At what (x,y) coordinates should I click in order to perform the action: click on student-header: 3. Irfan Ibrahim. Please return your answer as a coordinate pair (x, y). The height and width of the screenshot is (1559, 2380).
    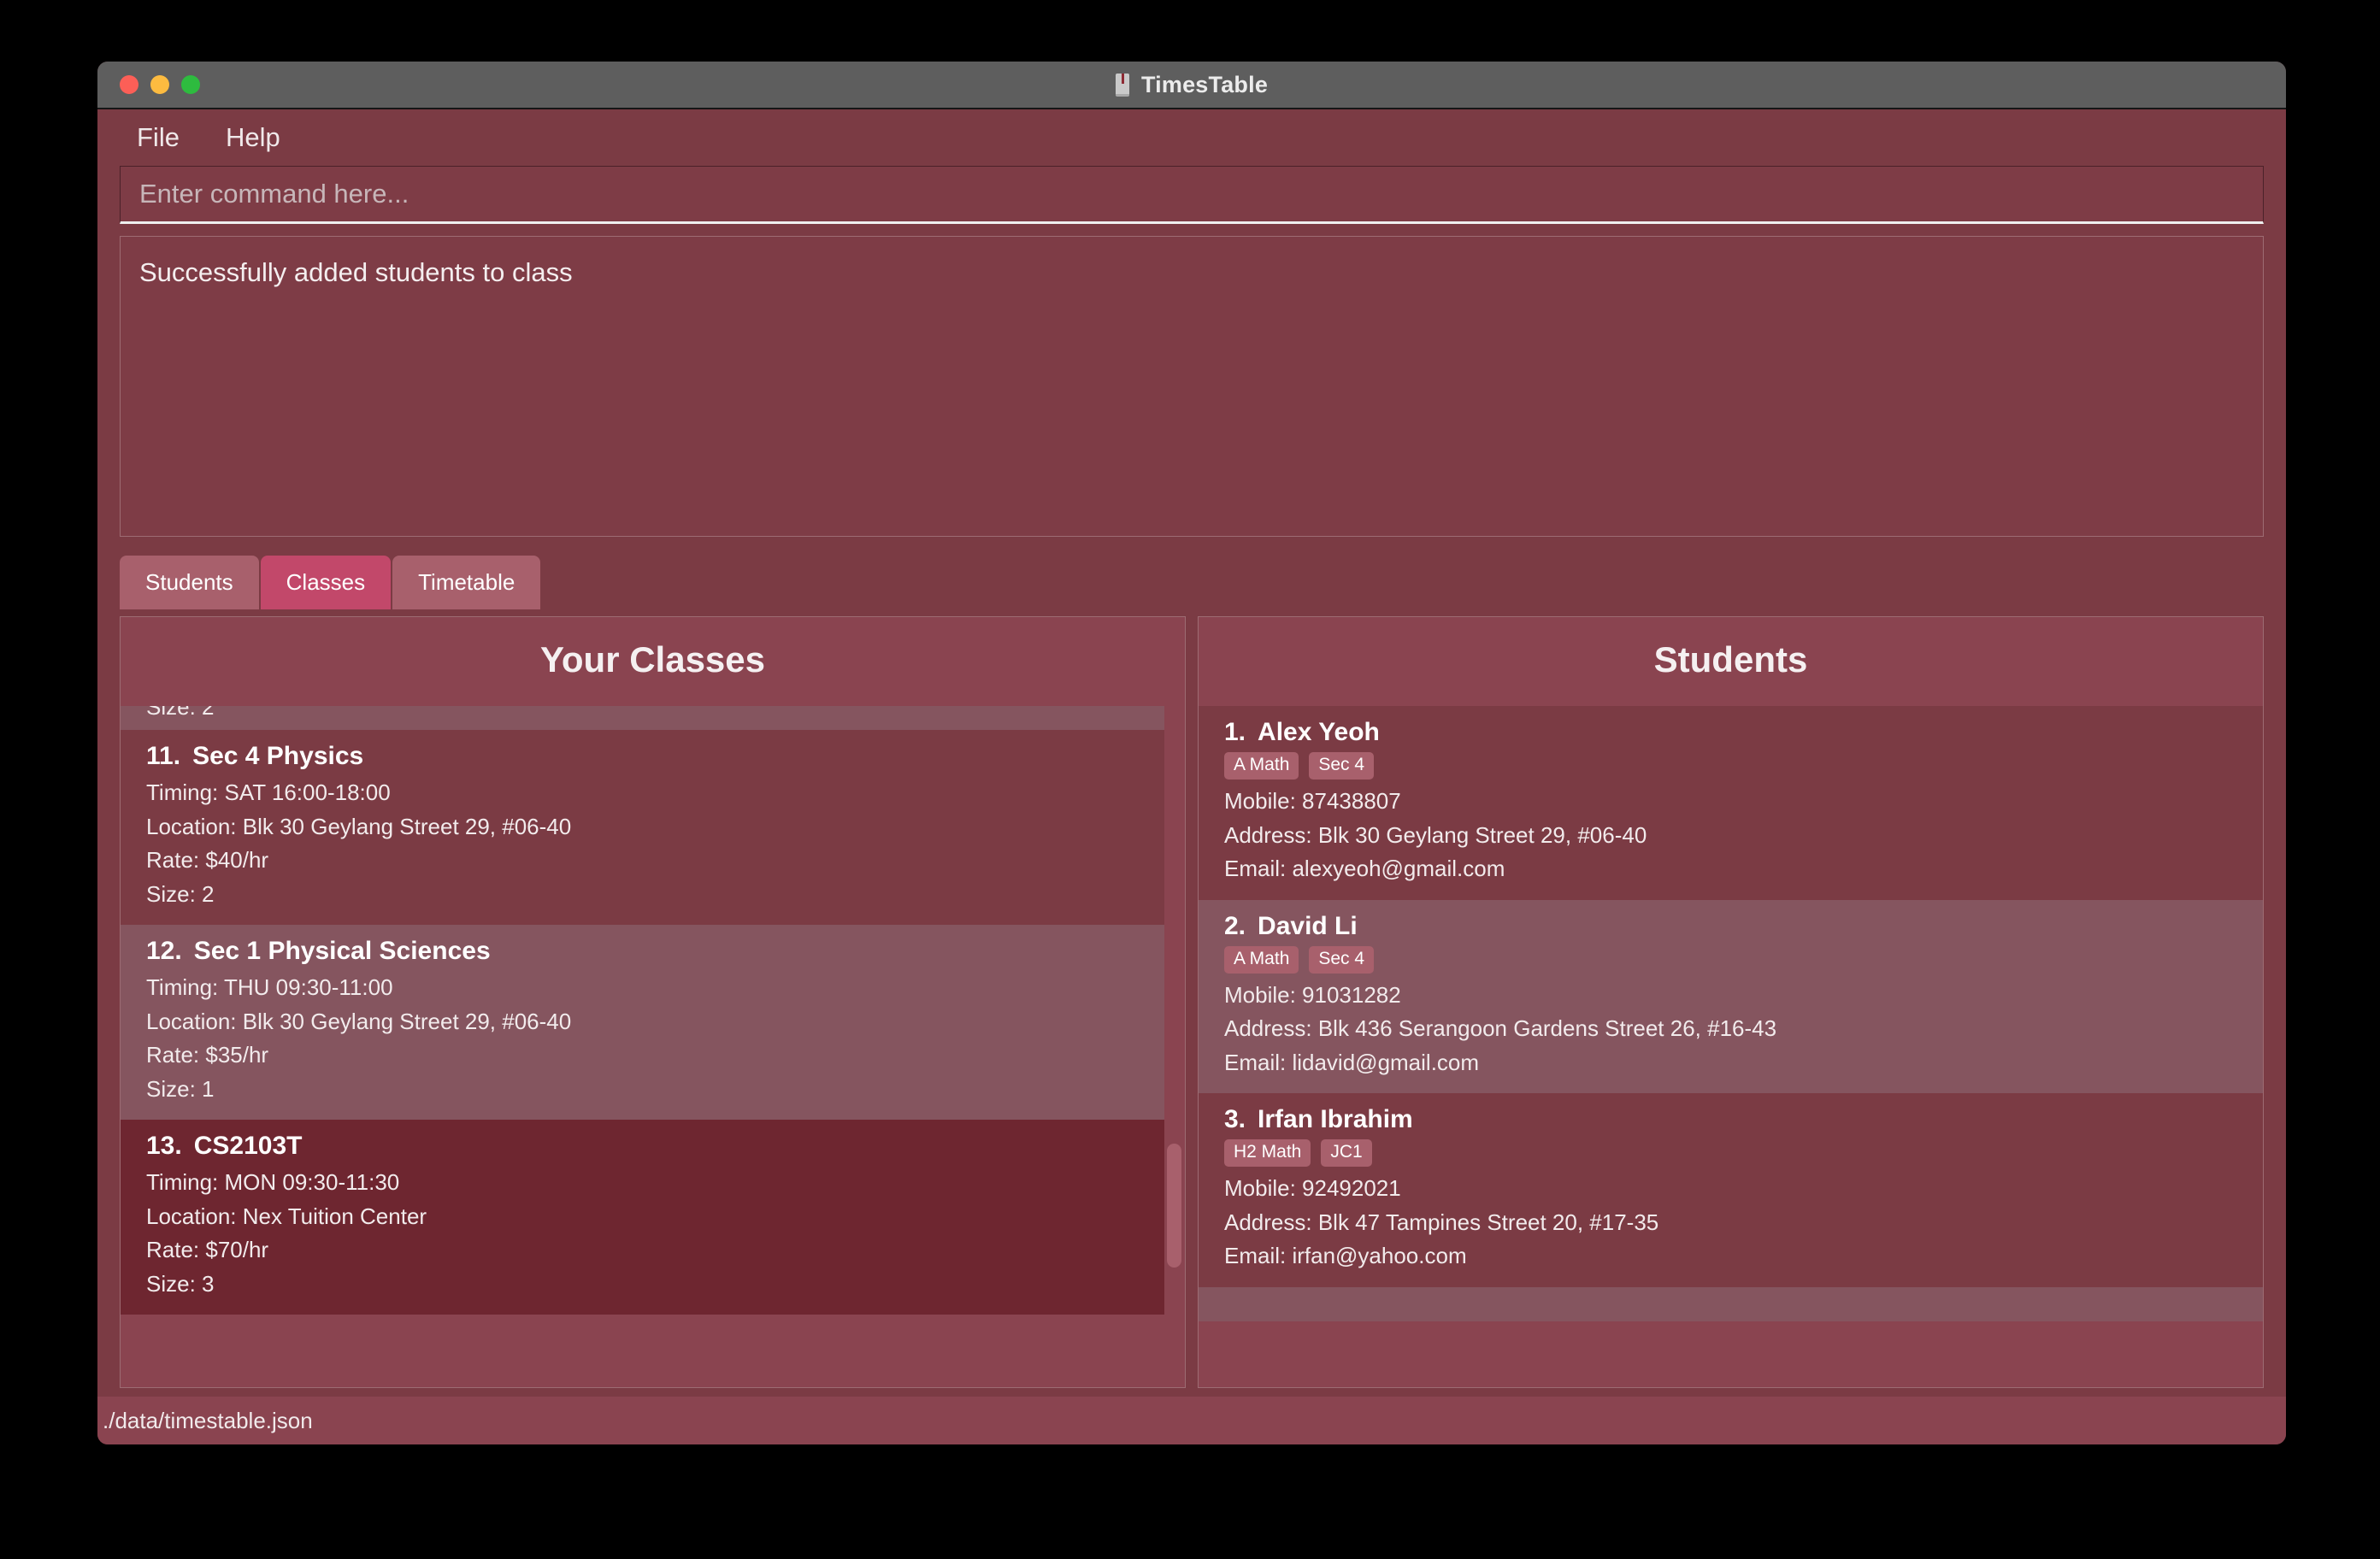
    Looking at the image, I should click on (1731, 1120).